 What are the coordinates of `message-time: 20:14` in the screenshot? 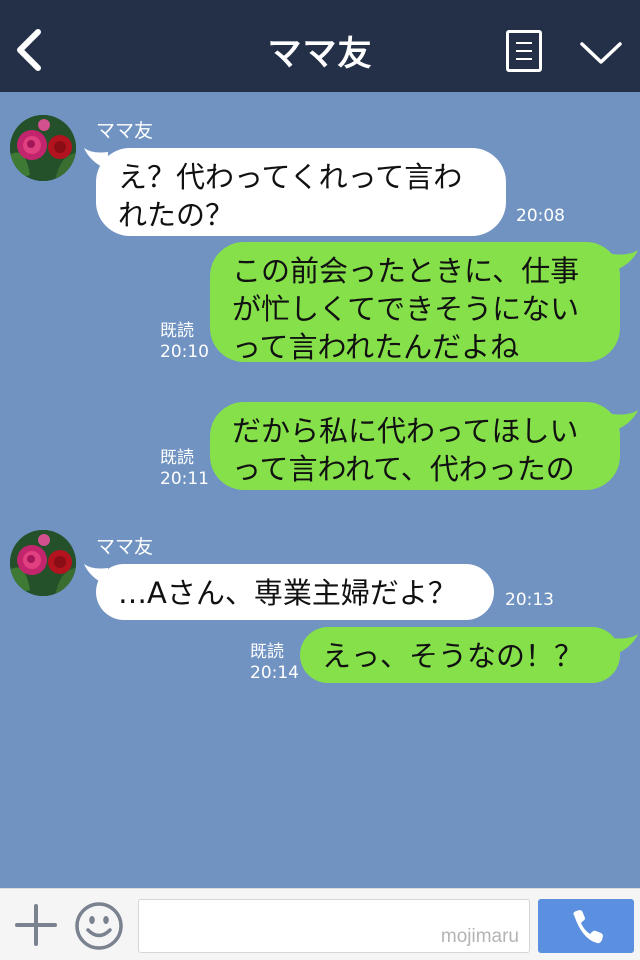 It's located at (274, 673).